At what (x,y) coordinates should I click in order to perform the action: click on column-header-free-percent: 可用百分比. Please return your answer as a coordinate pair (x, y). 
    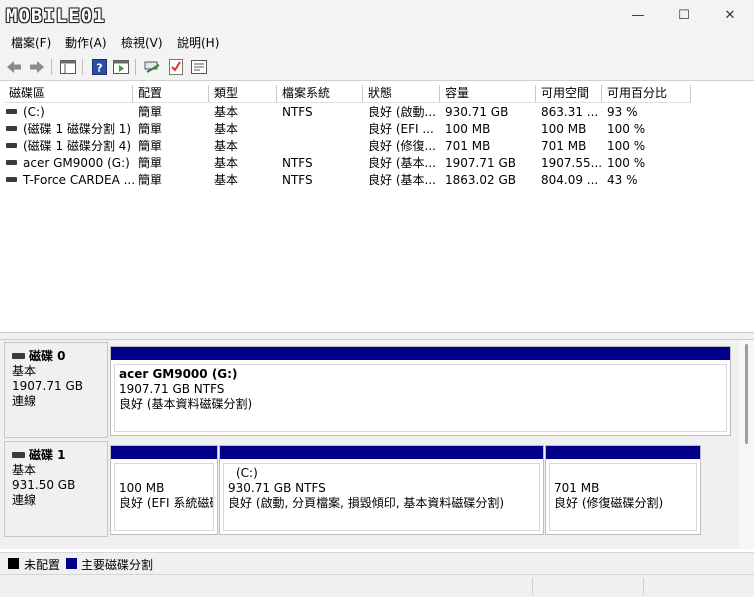
    Looking at the image, I should click on (646, 94).